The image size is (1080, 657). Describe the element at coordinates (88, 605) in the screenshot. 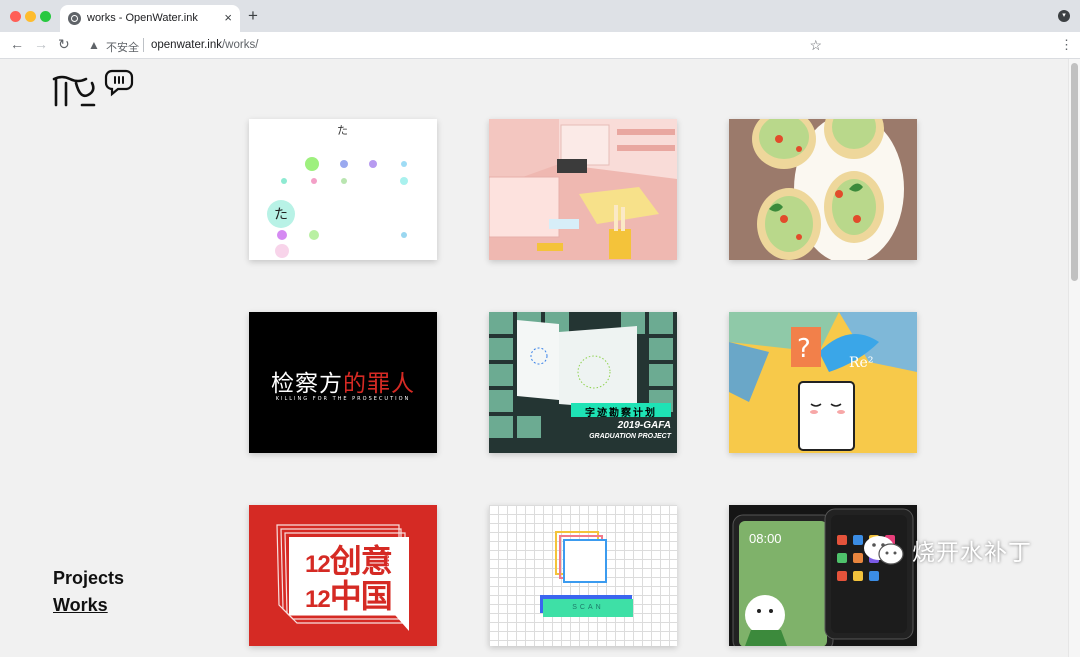

I see `nav-link-works: Works` at that location.